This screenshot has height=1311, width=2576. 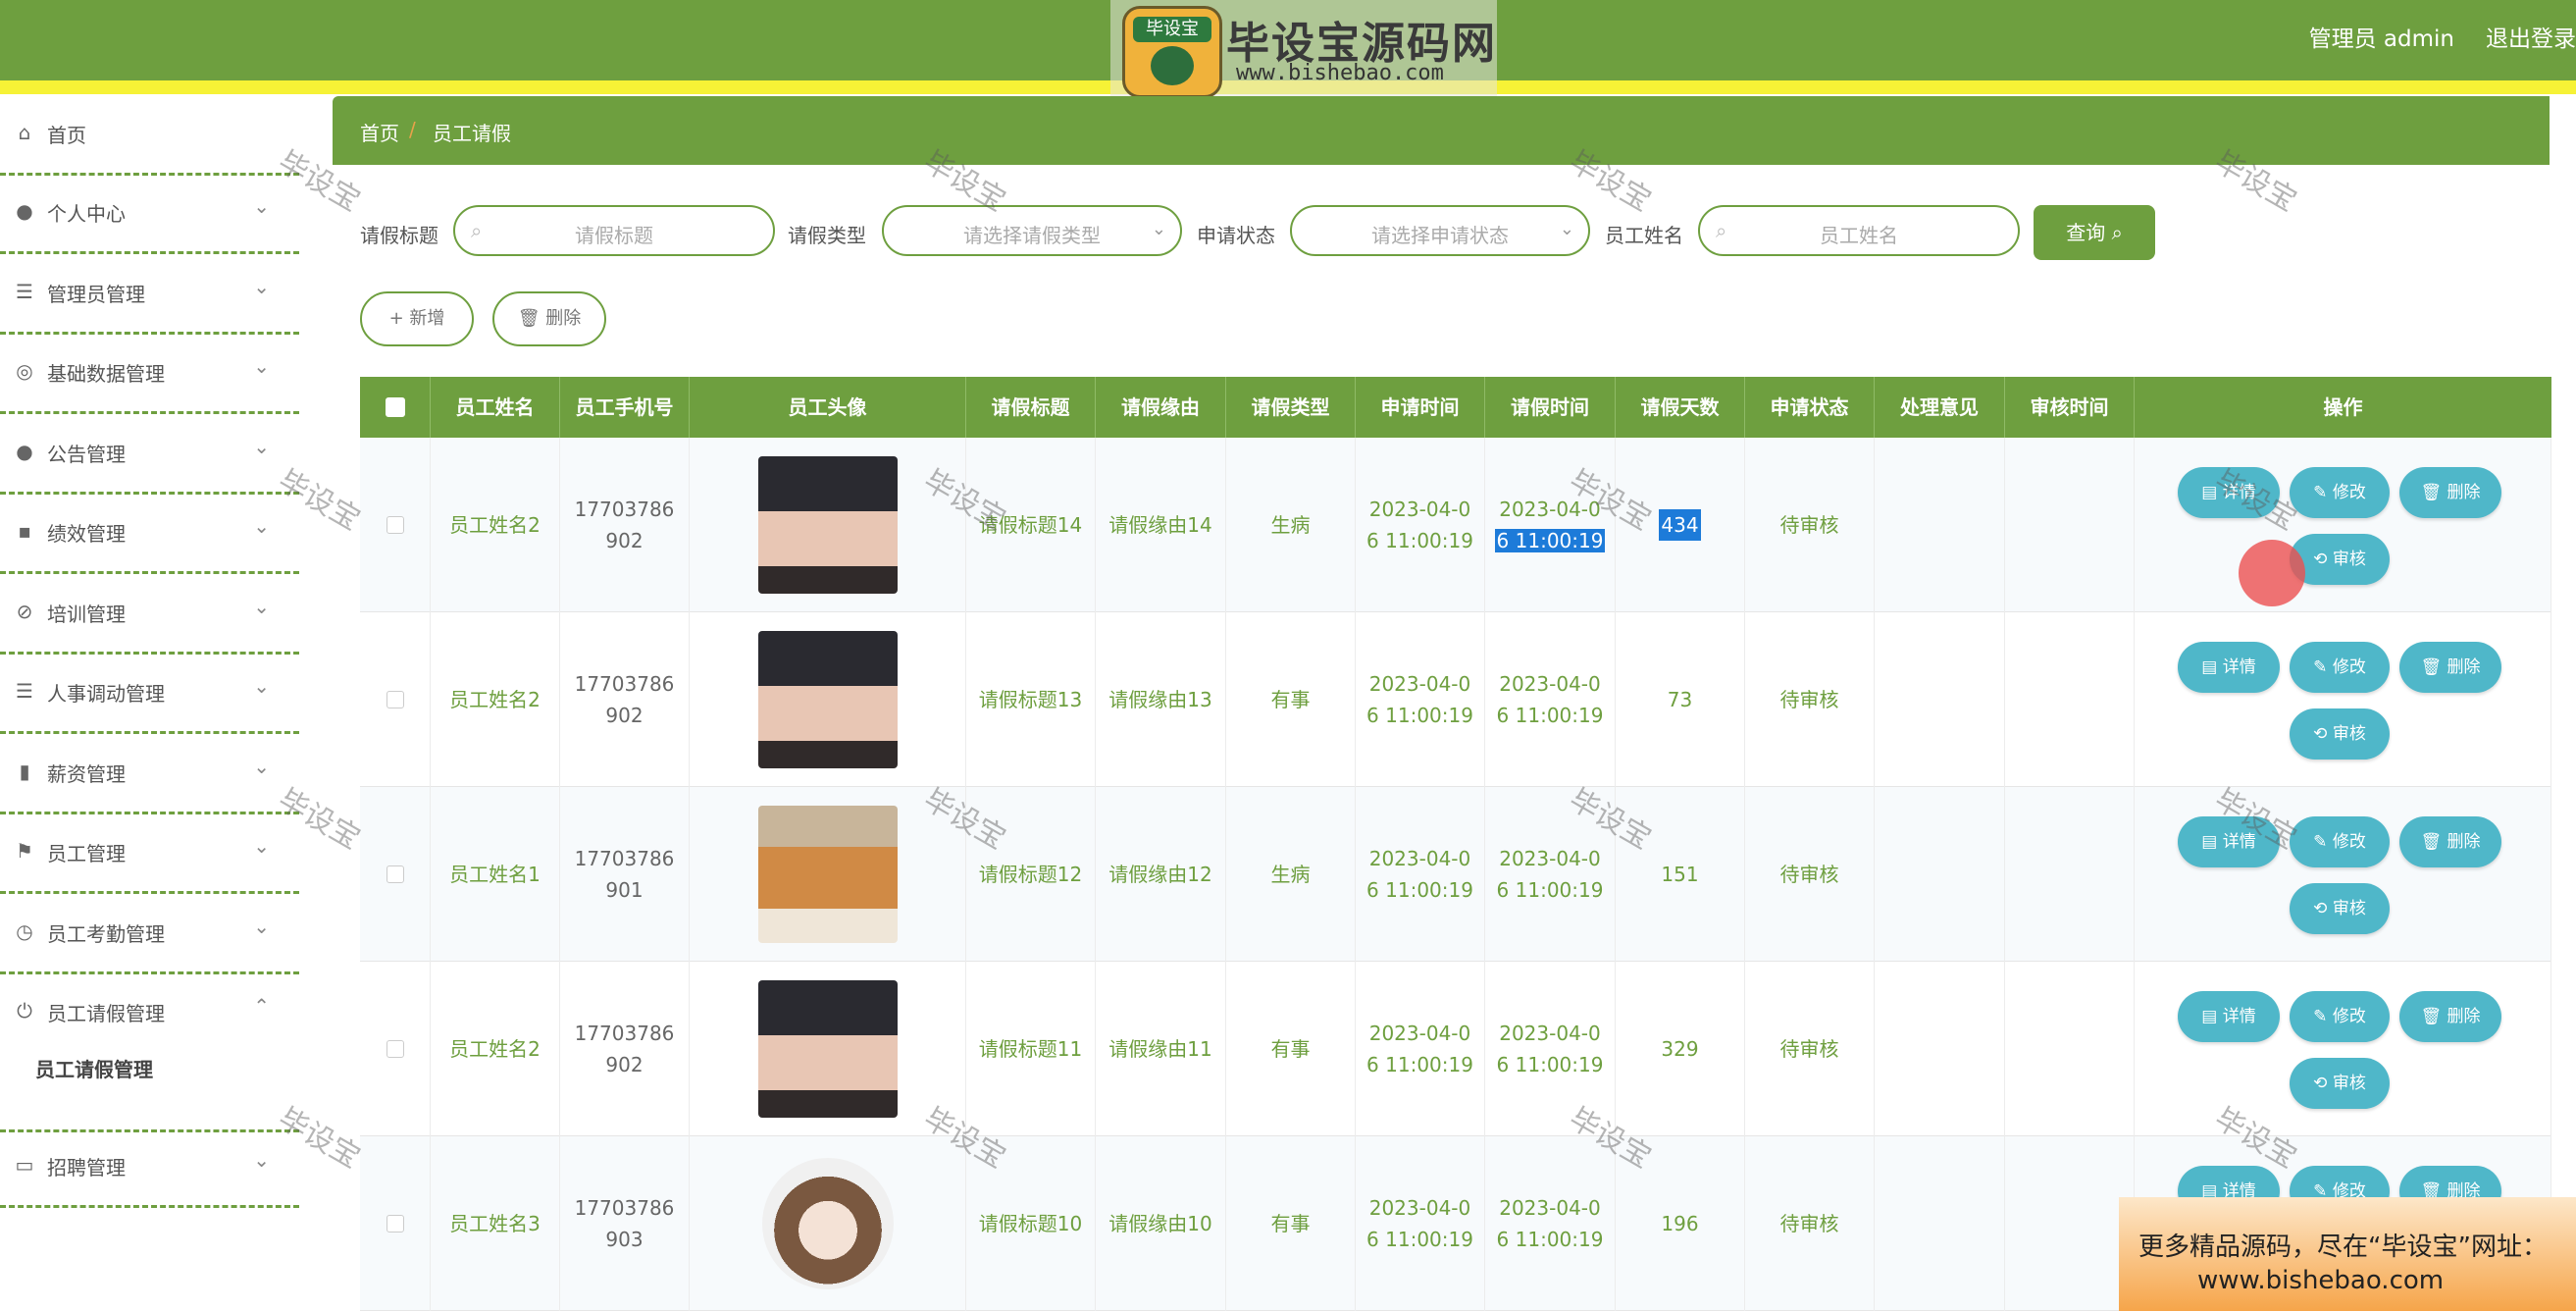 What do you see at coordinates (1291, 407) in the screenshot?
I see `col-header: 请假类型` at bounding box center [1291, 407].